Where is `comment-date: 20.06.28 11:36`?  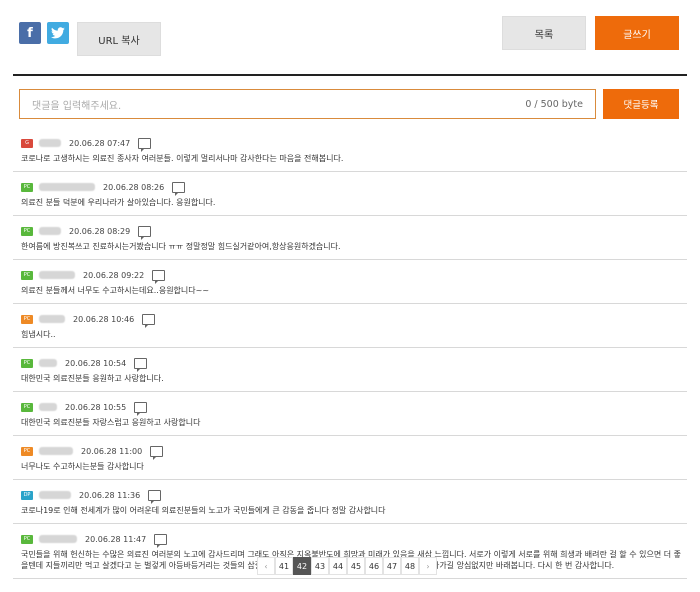 comment-date: 20.06.28 11:36 is located at coordinates (110, 495).